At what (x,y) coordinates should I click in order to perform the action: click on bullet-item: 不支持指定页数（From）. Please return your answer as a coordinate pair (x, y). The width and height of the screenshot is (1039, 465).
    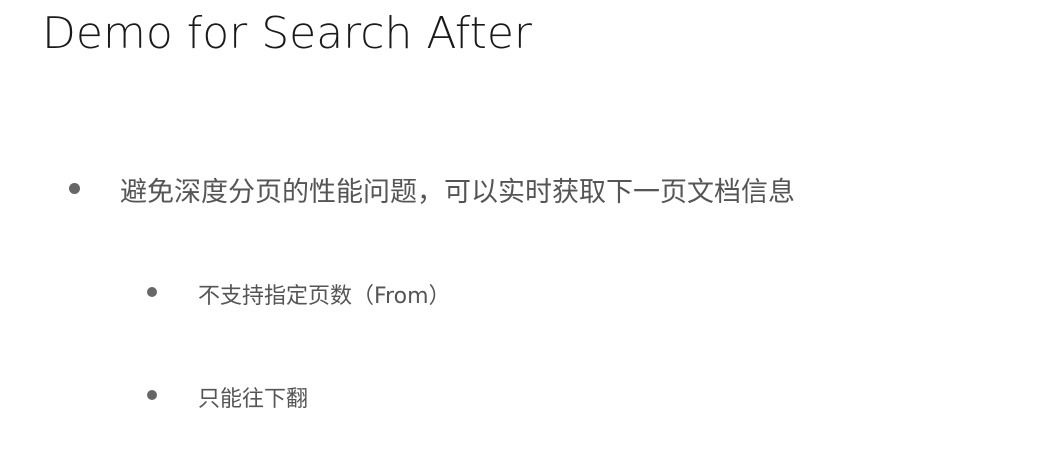
    Looking at the image, I should click on (324, 296).